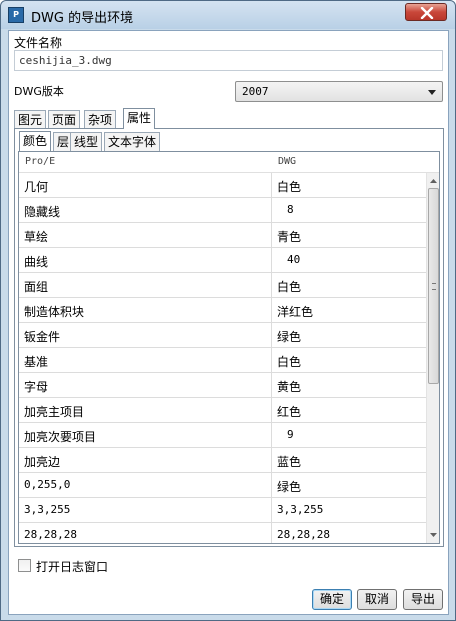  I want to click on proe-cell: 加亮边, so click(145, 460).